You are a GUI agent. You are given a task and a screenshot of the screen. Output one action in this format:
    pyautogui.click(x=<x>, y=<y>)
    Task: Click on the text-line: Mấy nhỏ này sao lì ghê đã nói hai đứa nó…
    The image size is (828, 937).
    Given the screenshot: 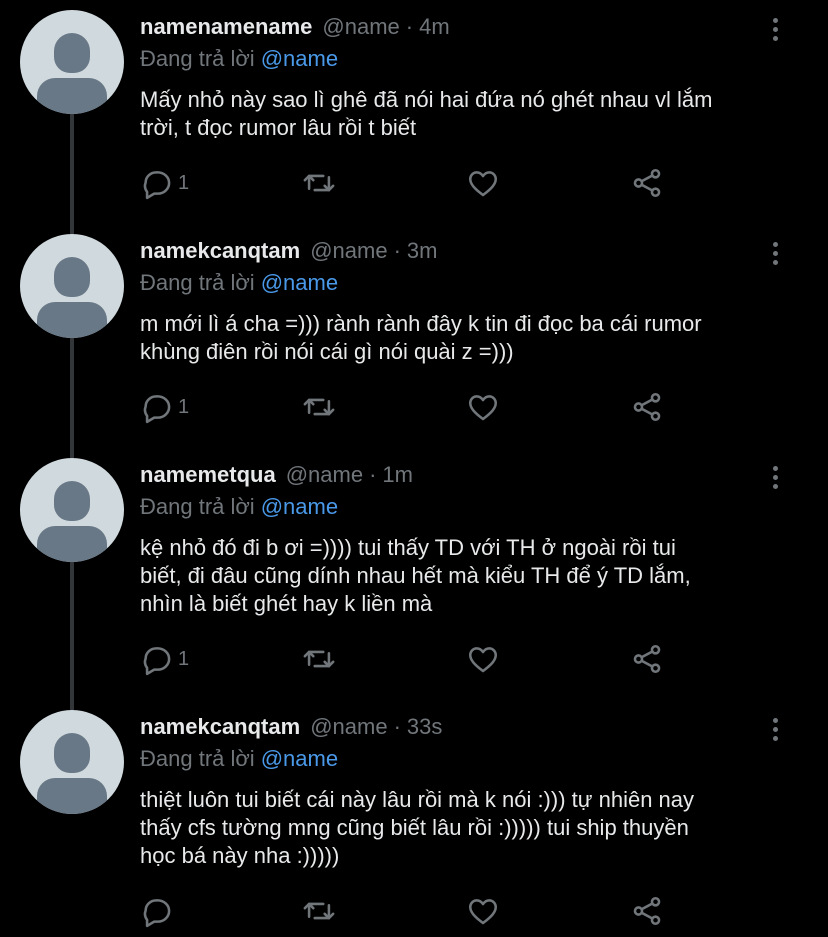 What is the action you would take?
    pyautogui.click(x=426, y=99)
    